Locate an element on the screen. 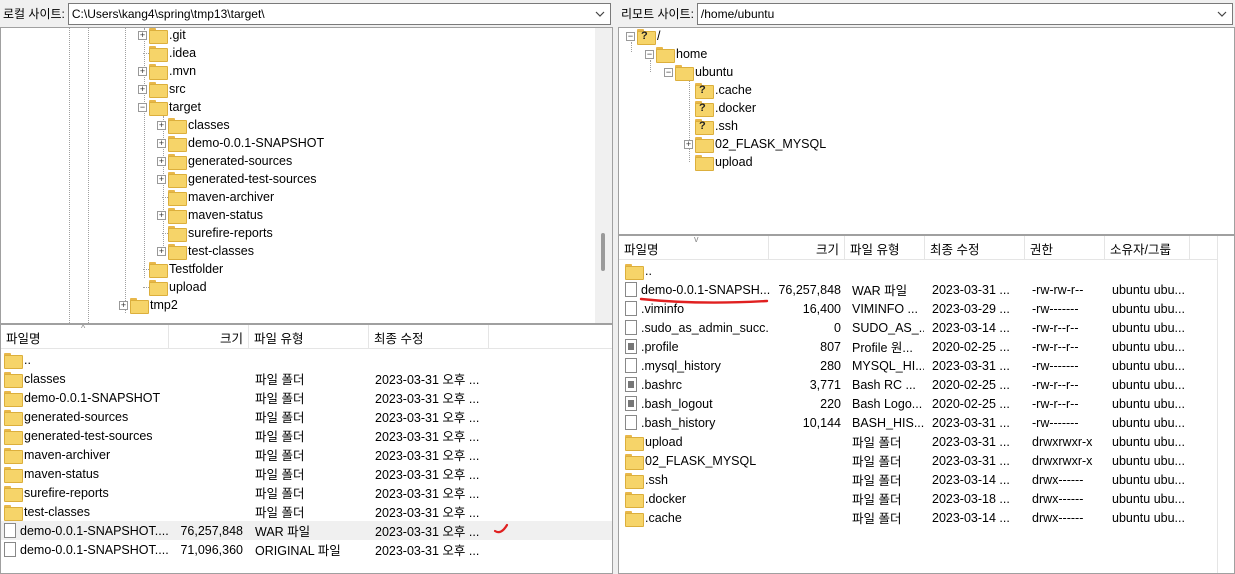 The width and height of the screenshot is (1235, 574). remote-col-owner: 소유자/그룹 is located at coordinates (1147, 248).